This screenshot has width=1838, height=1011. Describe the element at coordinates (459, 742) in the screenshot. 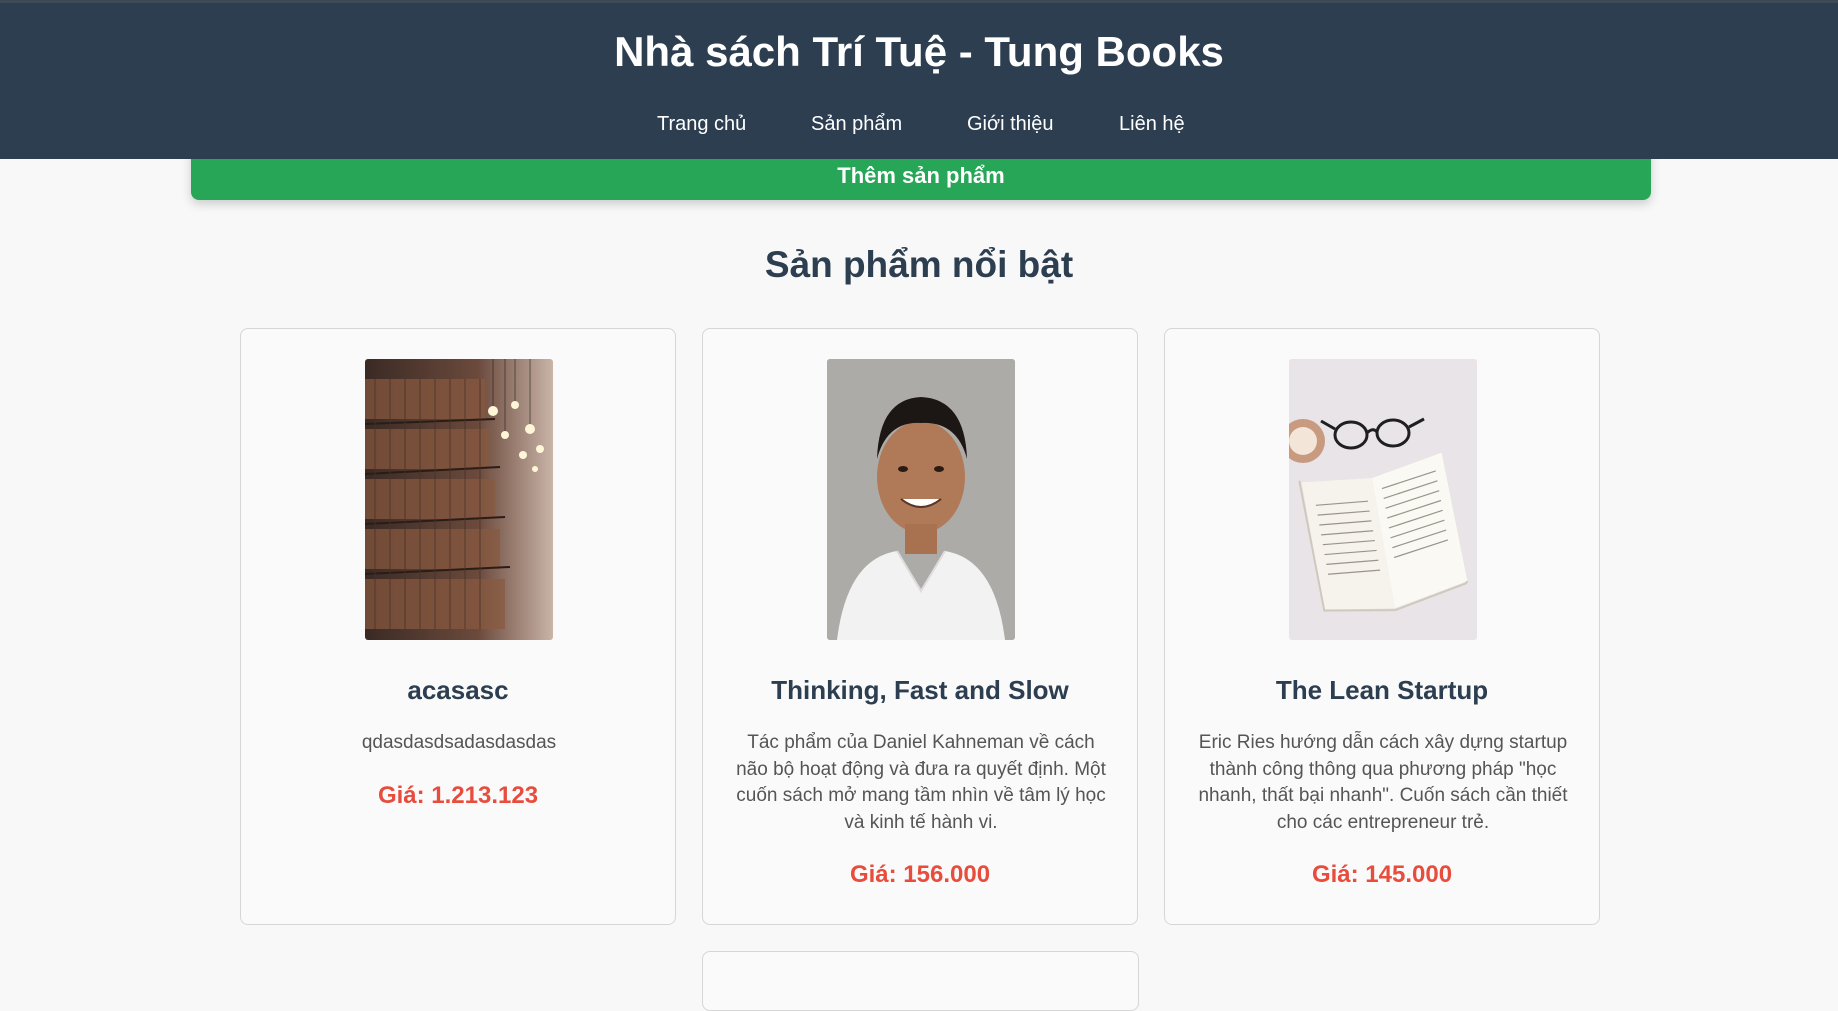

I see `product-description: qdasdasdsadasdasdas` at that location.